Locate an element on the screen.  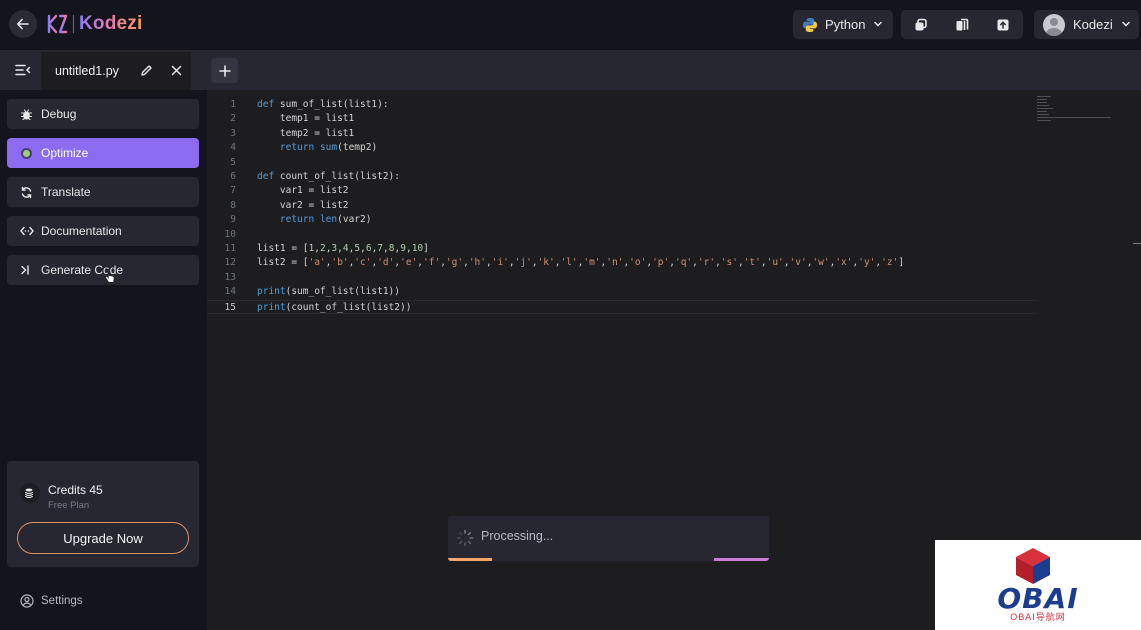
line-number: 1 is located at coordinates (233, 104).